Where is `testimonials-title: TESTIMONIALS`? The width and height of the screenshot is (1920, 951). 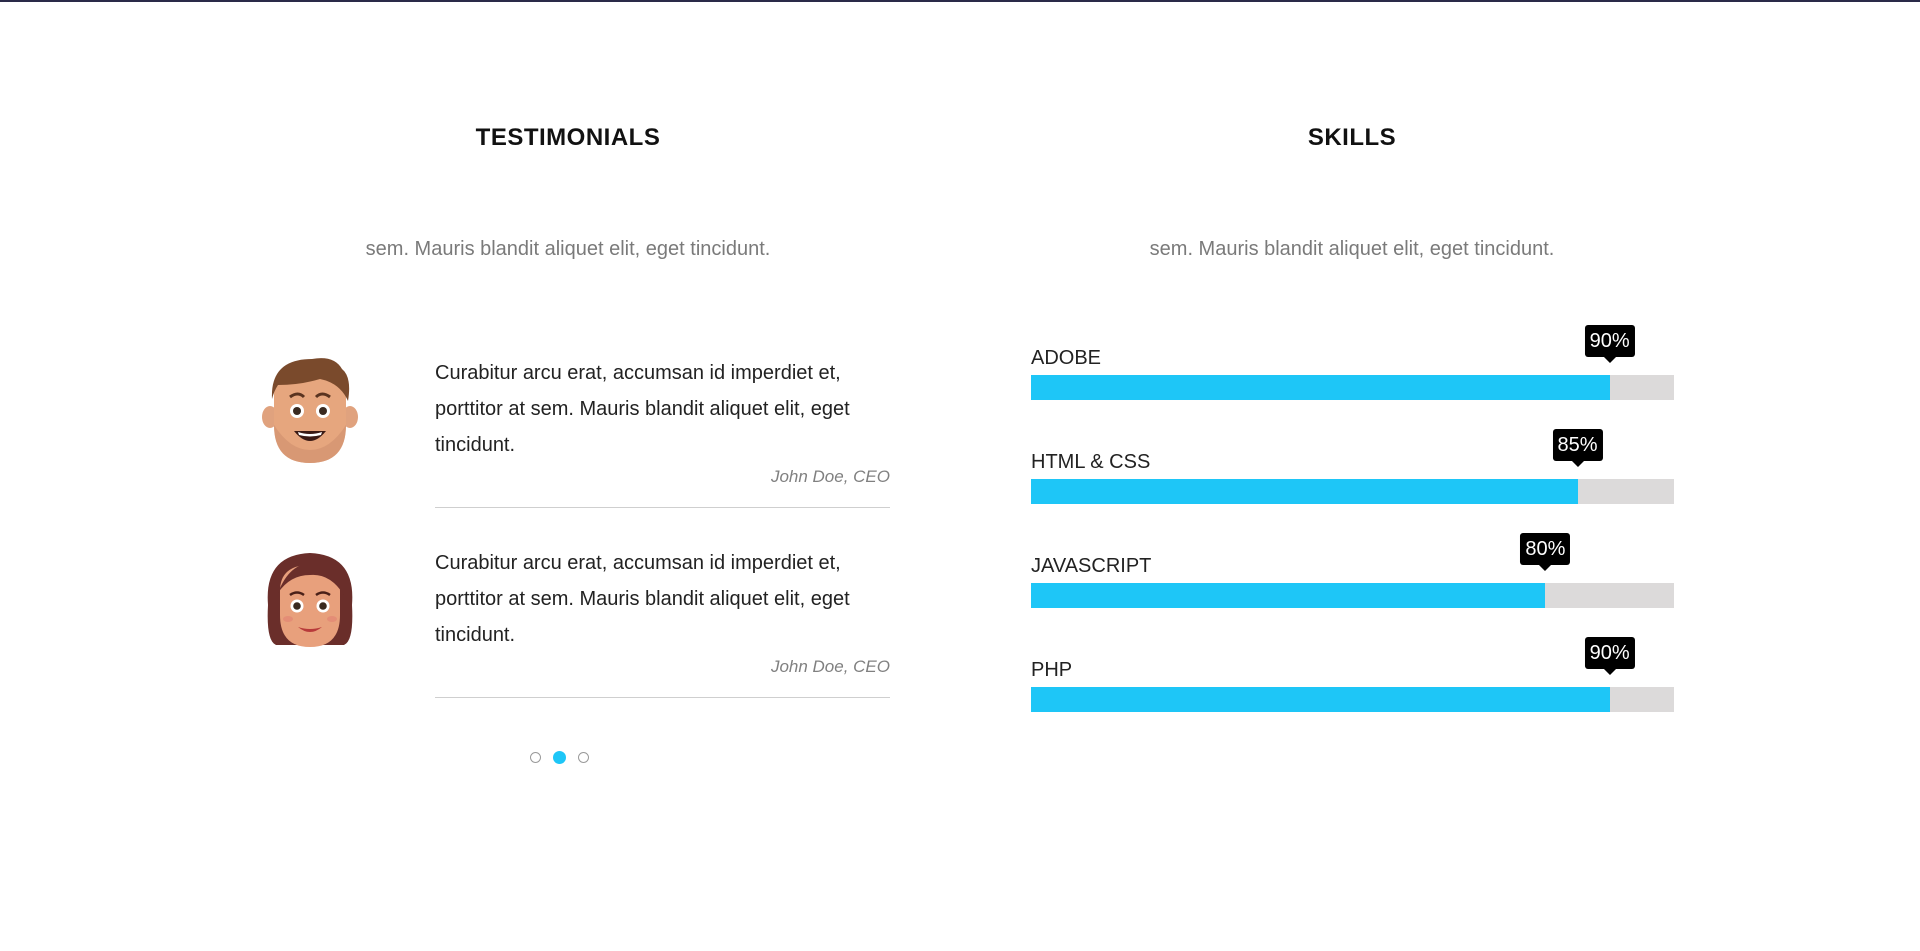 testimonials-title: TESTIMONIALS is located at coordinates (568, 137).